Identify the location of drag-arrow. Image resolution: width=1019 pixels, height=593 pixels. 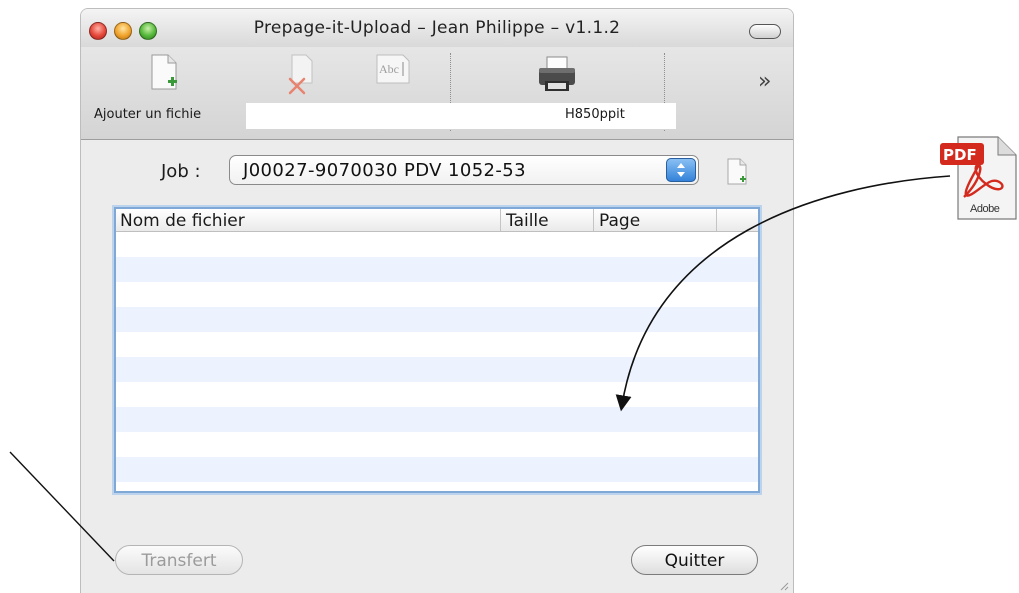
(783, 293).